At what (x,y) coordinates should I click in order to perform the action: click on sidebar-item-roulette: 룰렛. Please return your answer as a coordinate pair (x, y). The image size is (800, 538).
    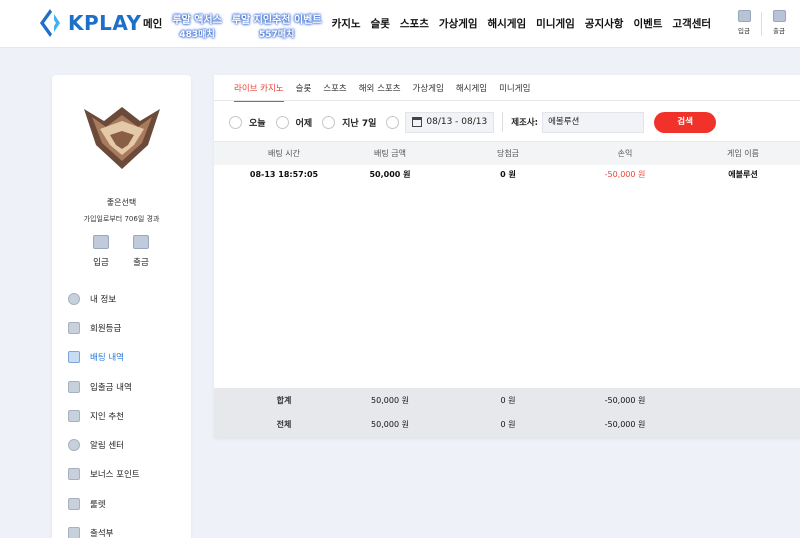
    Looking at the image, I should click on (128, 503).